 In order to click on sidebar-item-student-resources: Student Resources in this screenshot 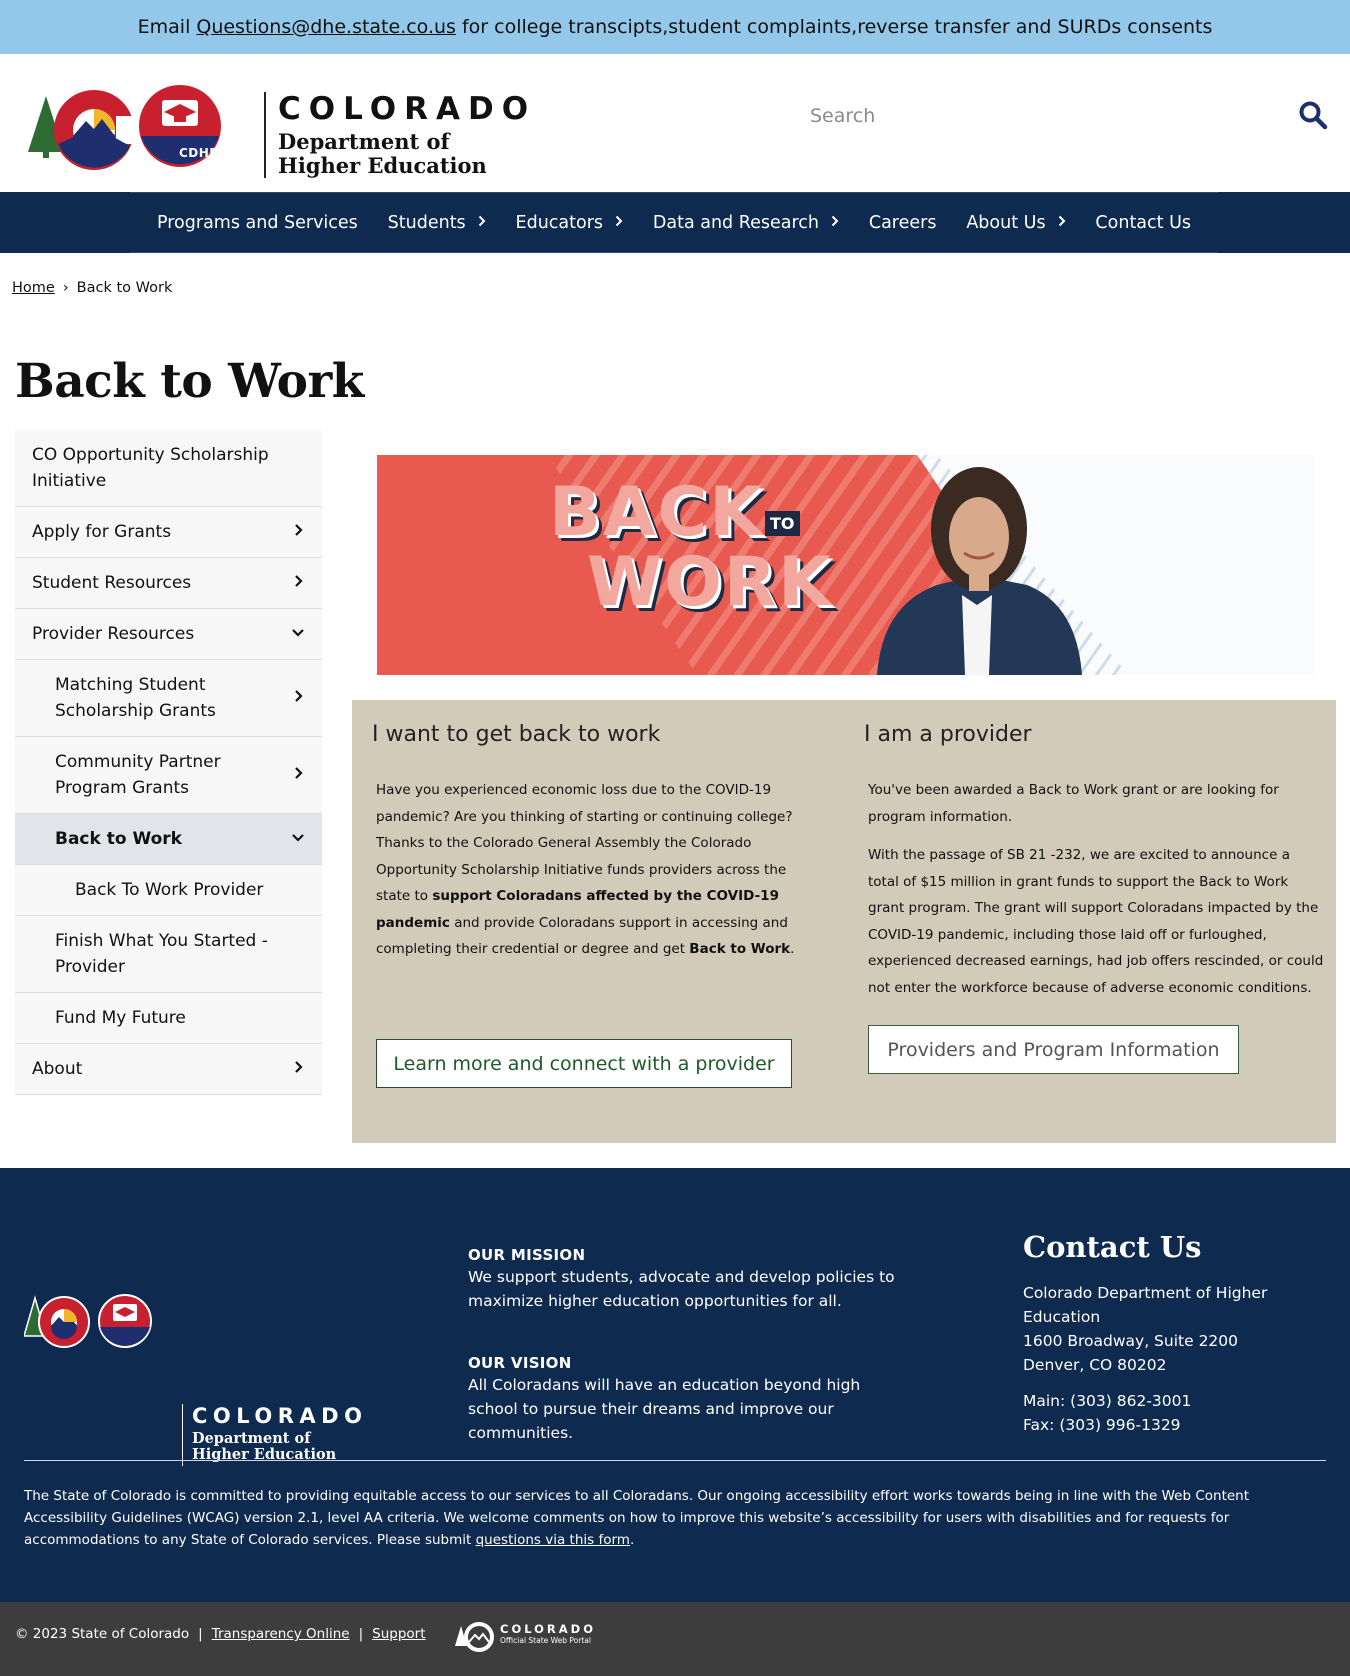, I will do `click(168, 583)`.